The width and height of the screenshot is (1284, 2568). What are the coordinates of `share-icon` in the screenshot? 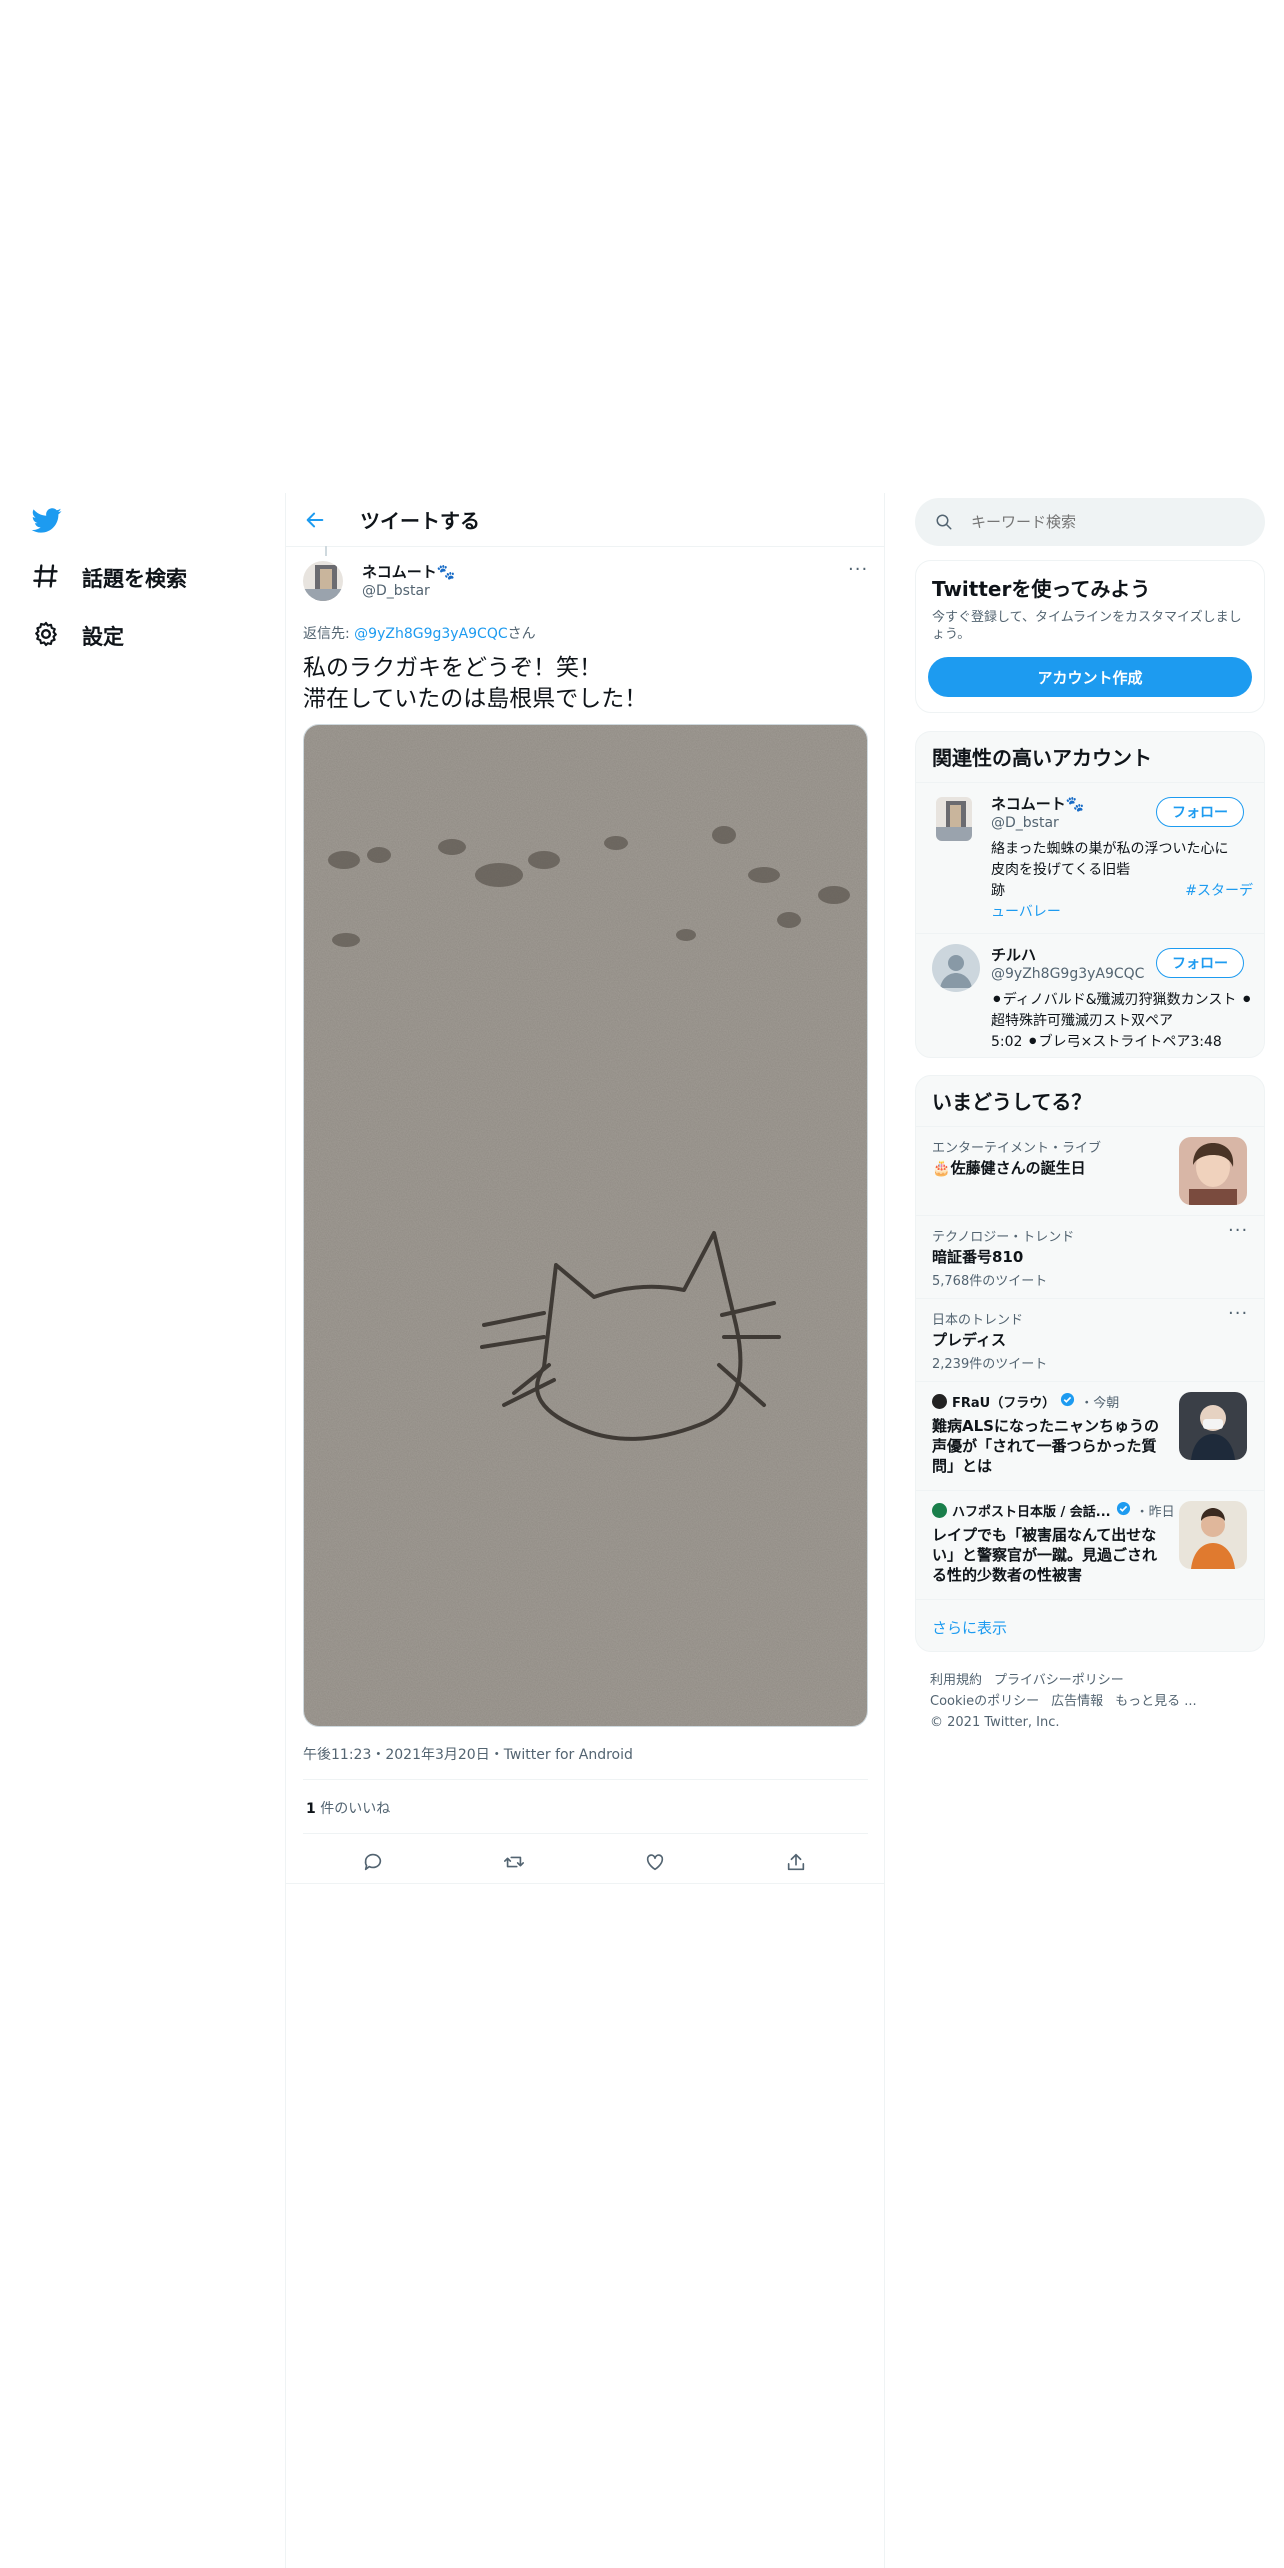 It's located at (797, 1863).